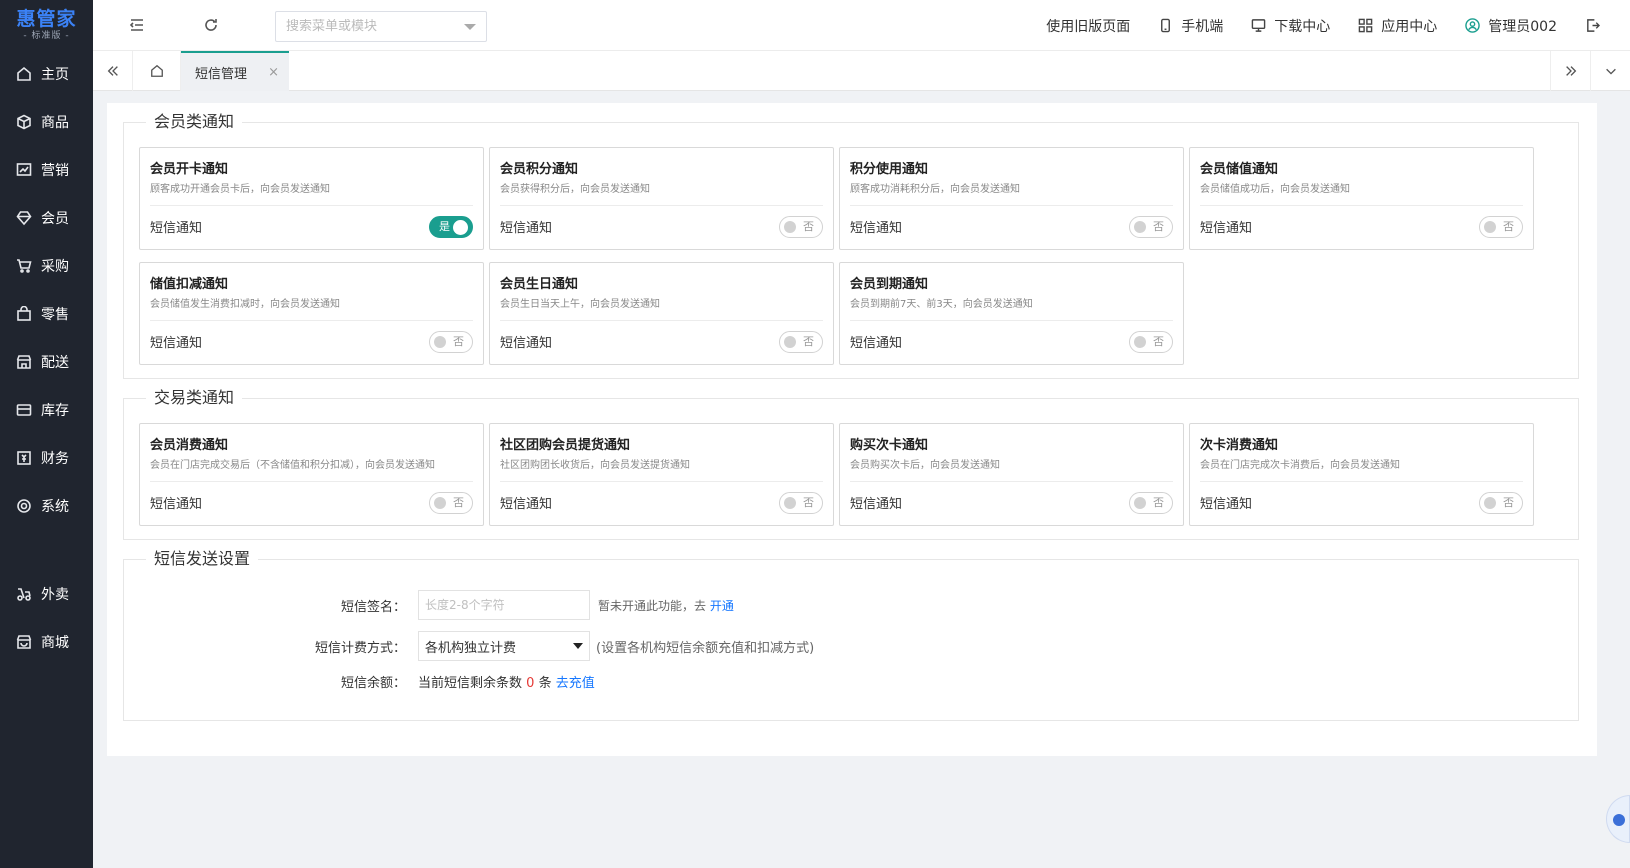 The image size is (1630, 868). I want to click on sidebar-item-delivery: 配送, so click(46, 362).